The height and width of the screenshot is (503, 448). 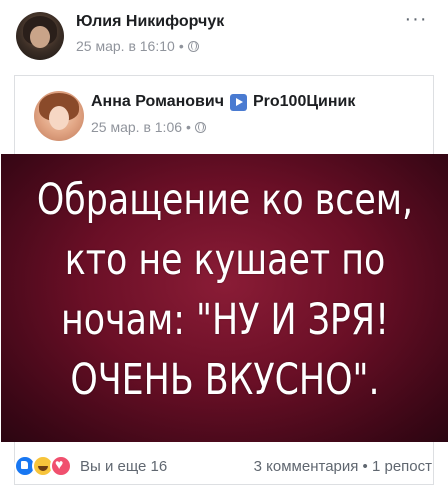 What do you see at coordinates (224, 474) in the screenshot?
I see `post-footer: Вы и еще 16 3 комментария • 1 репост` at bounding box center [224, 474].